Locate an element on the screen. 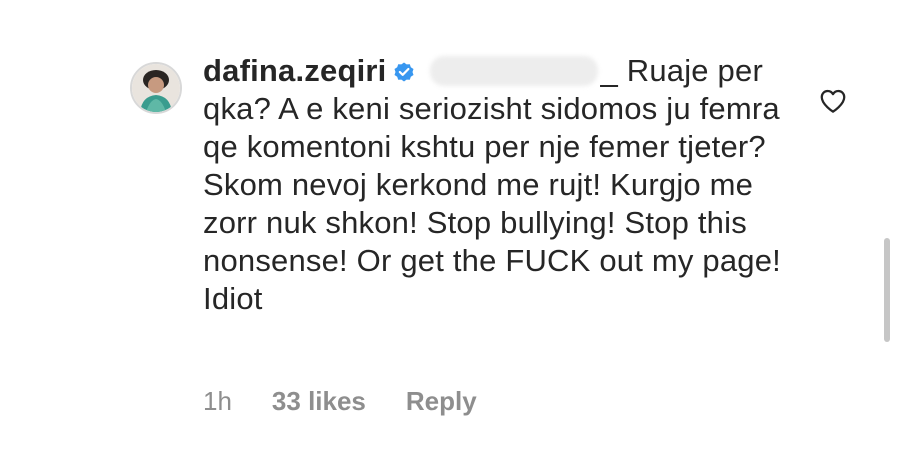  comment-time: 1h is located at coordinates (217, 401).